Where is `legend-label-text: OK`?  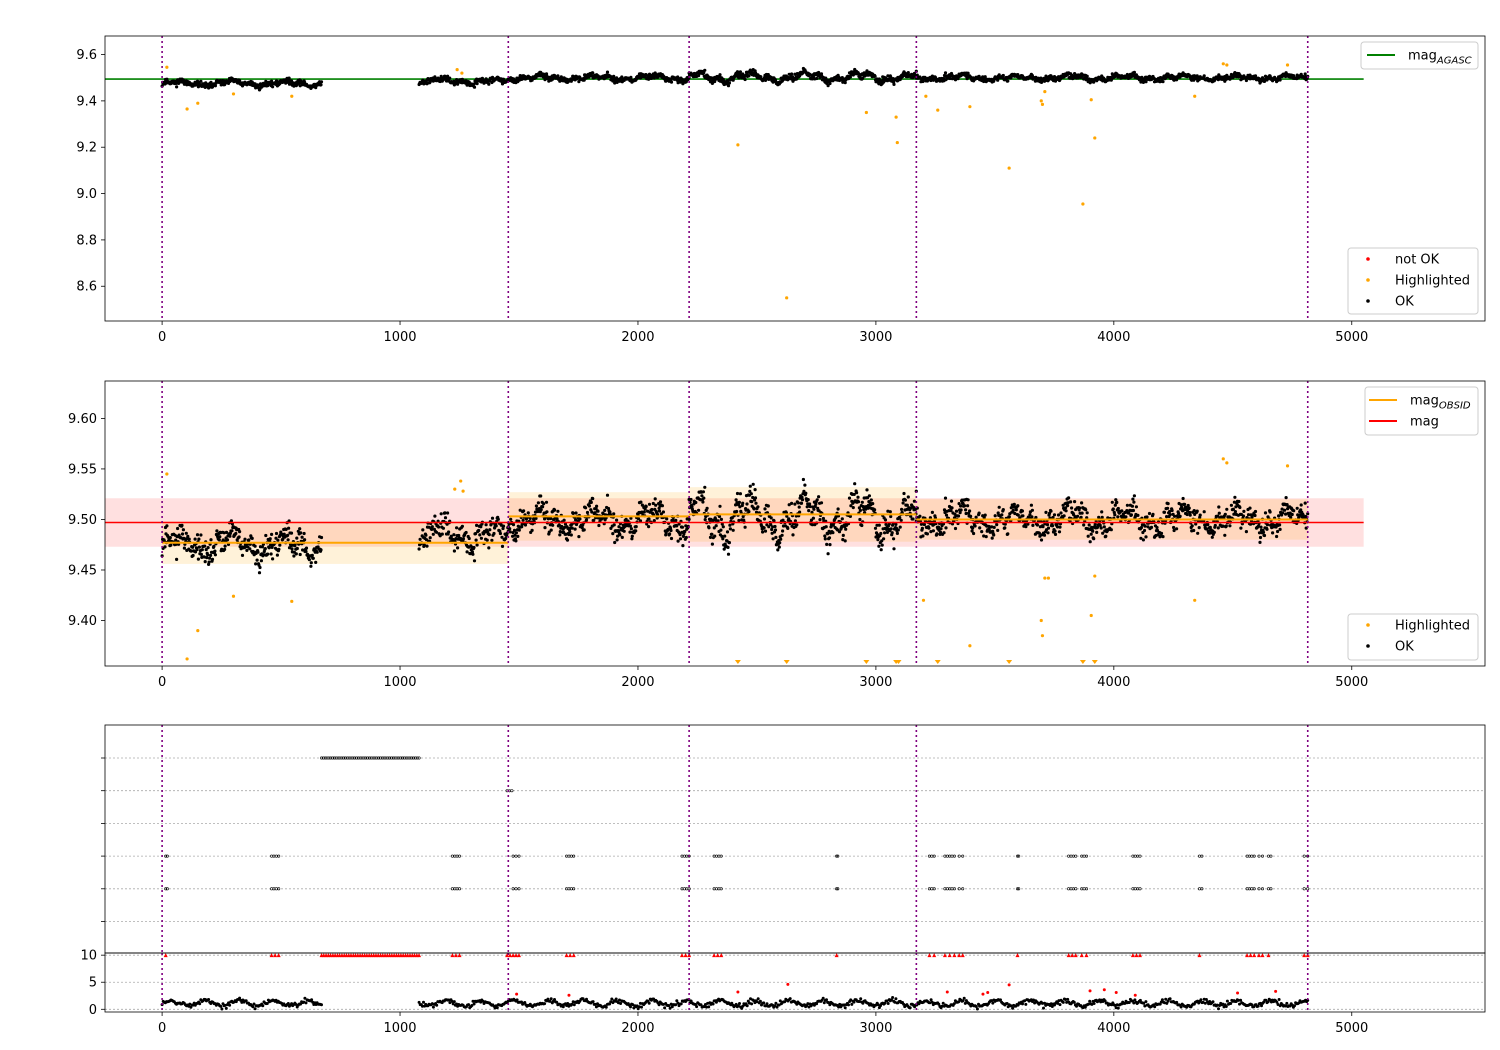 legend-label-text: OK is located at coordinates (1404, 302).